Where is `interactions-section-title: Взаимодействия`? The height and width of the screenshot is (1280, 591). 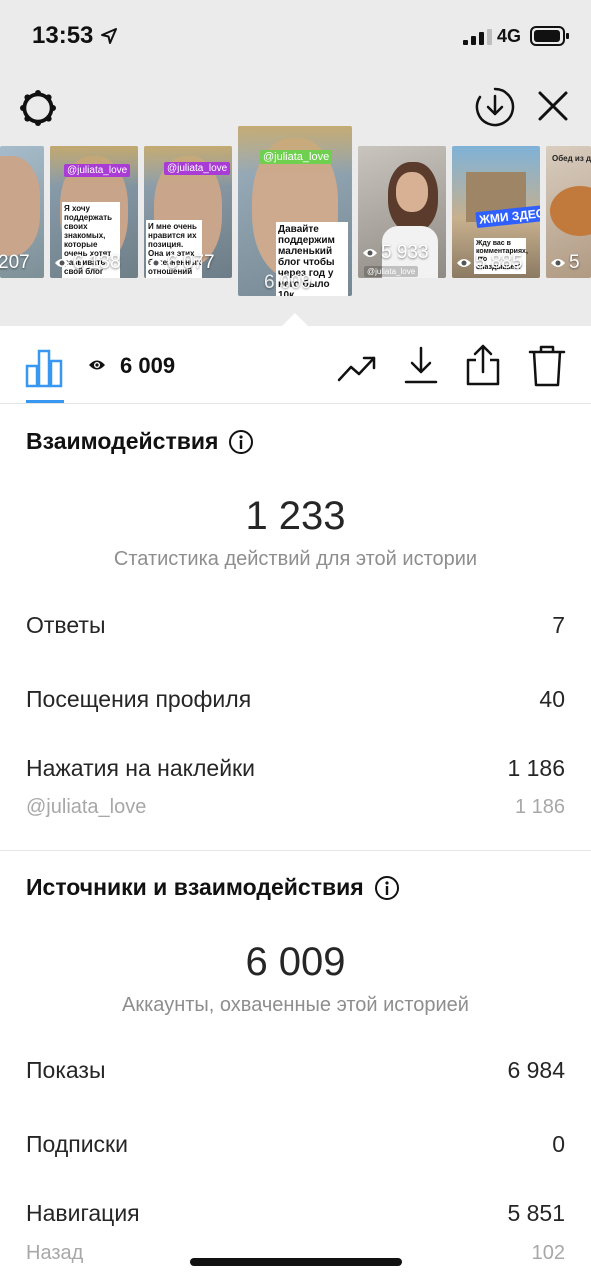
interactions-section-title: Взаимодействия is located at coordinates (140, 441).